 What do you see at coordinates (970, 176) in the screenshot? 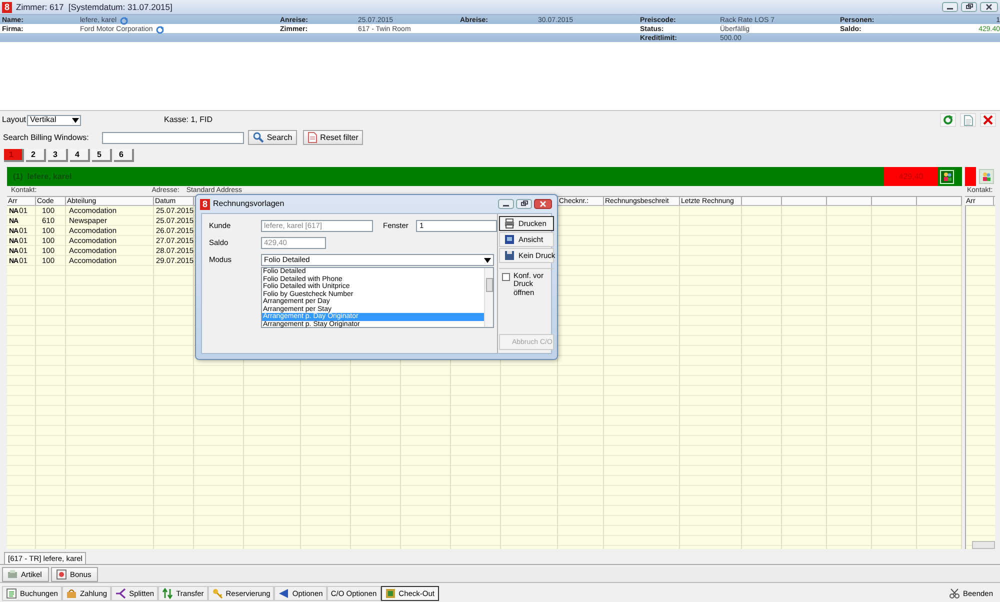
I see `status-marker` at bounding box center [970, 176].